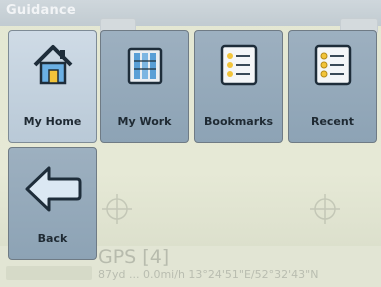  What do you see at coordinates (332, 121) in the screenshot?
I see `menu-item-label: Recent` at bounding box center [332, 121].